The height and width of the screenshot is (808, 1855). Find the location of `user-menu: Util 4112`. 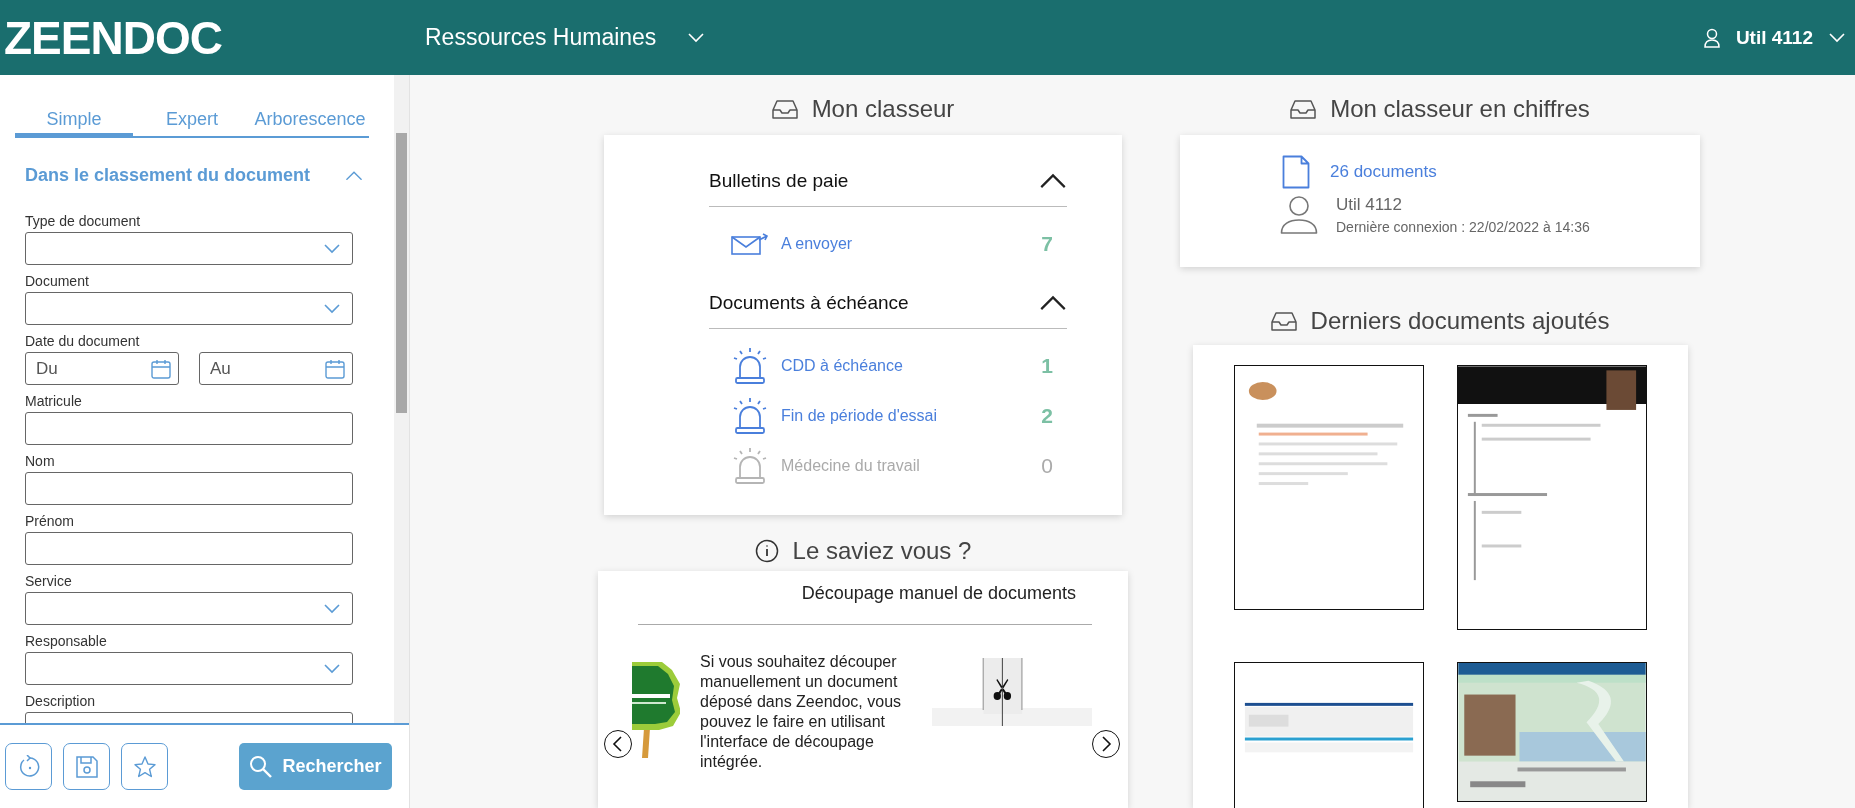

user-menu: Util 4112 is located at coordinates (1774, 37).